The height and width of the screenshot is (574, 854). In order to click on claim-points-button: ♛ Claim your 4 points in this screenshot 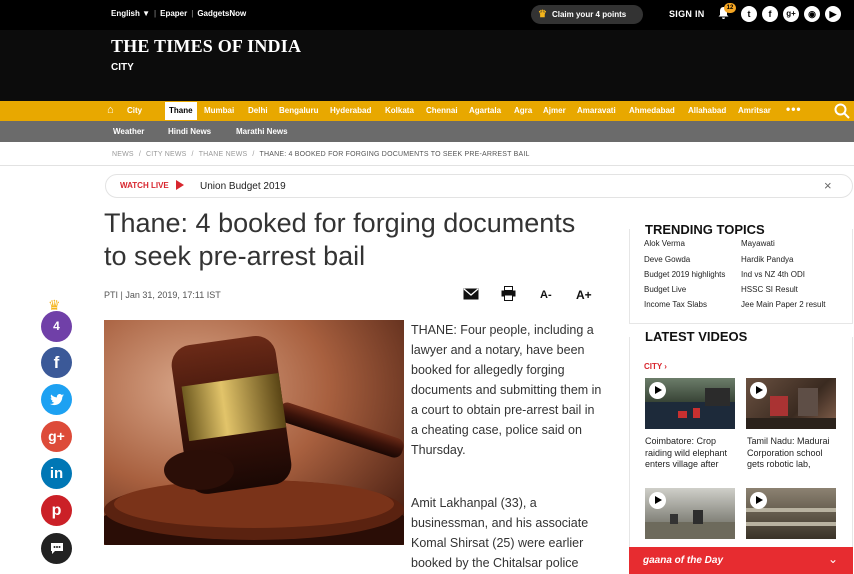, I will do `click(587, 14)`.